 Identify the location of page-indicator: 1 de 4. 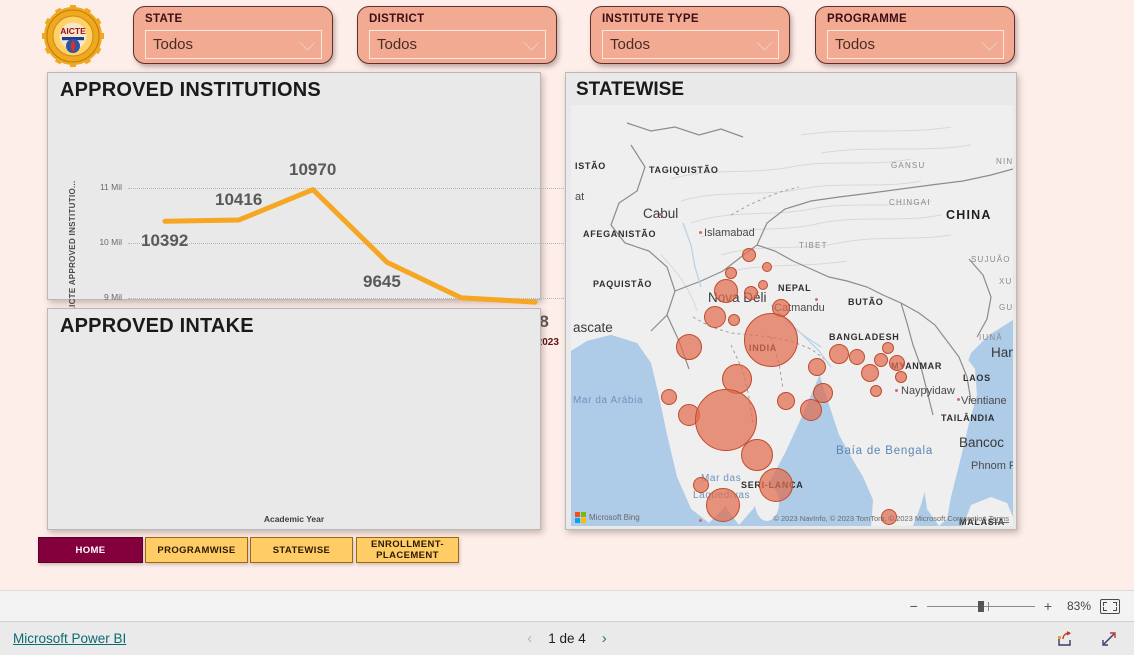
(567, 638).